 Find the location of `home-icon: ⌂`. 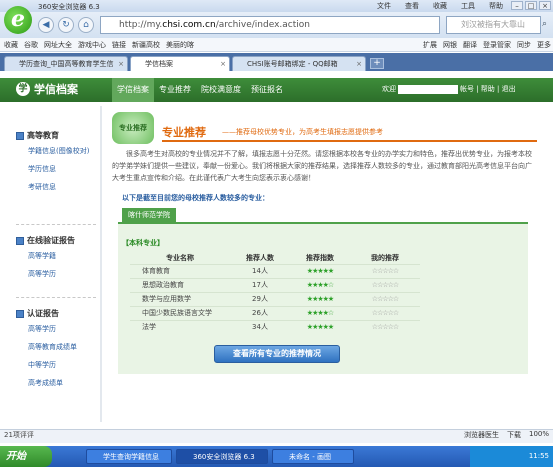

home-icon: ⌂ is located at coordinates (86, 25).